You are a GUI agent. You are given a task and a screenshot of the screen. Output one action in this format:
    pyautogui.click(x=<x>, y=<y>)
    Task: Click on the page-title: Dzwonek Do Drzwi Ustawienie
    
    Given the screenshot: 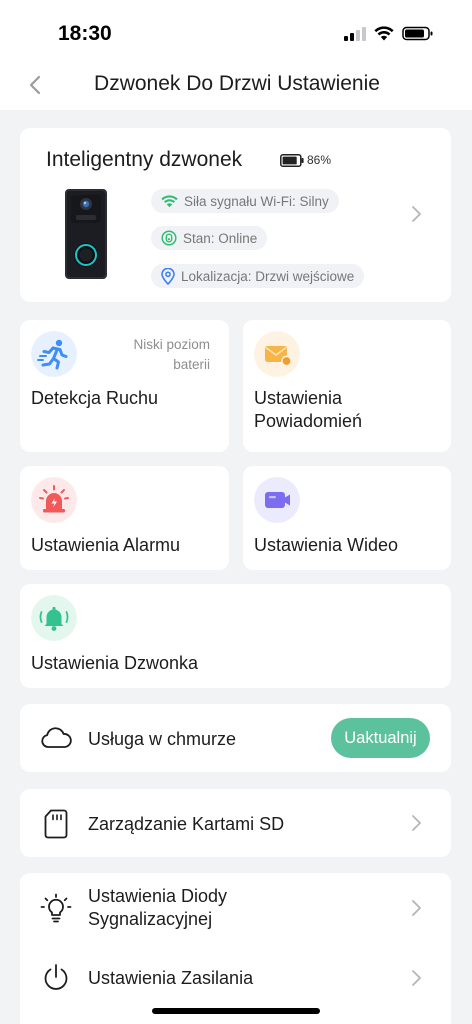 What is the action you would take?
    pyautogui.click(x=237, y=83)
    